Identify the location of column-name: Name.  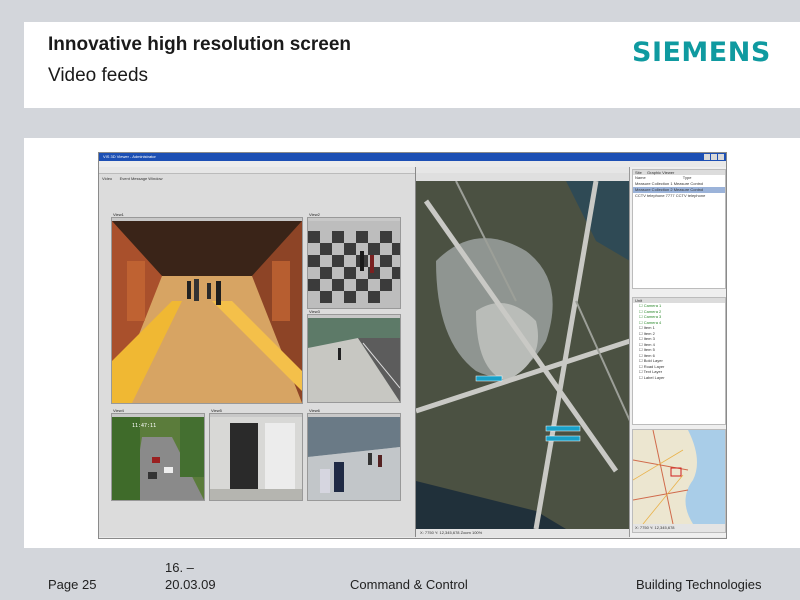
(640, 177).